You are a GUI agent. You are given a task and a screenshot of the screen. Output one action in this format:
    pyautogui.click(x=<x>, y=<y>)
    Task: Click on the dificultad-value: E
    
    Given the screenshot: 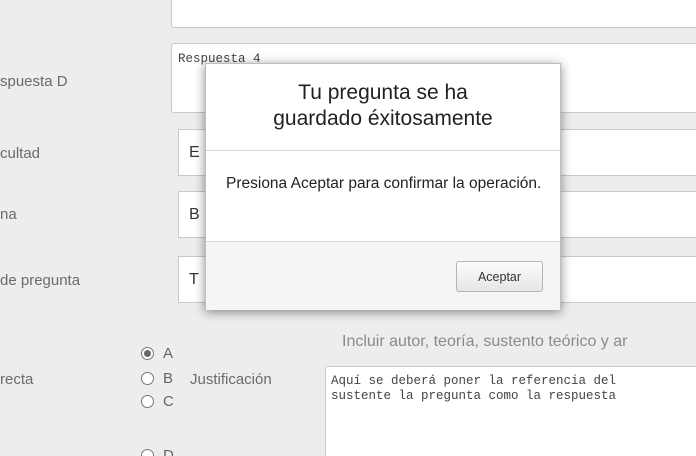 What is the action you would take?
    pyautogui.click(x=194, y=152)
    